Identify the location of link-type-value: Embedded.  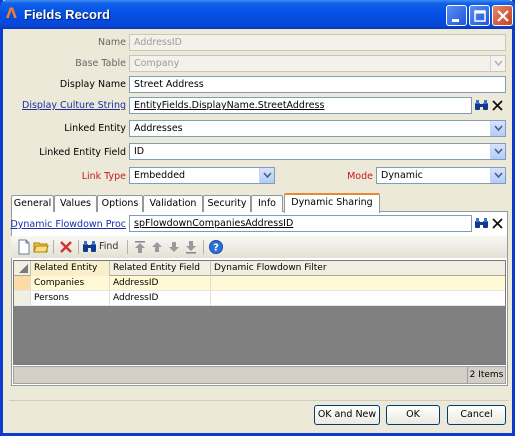
(160, 175).